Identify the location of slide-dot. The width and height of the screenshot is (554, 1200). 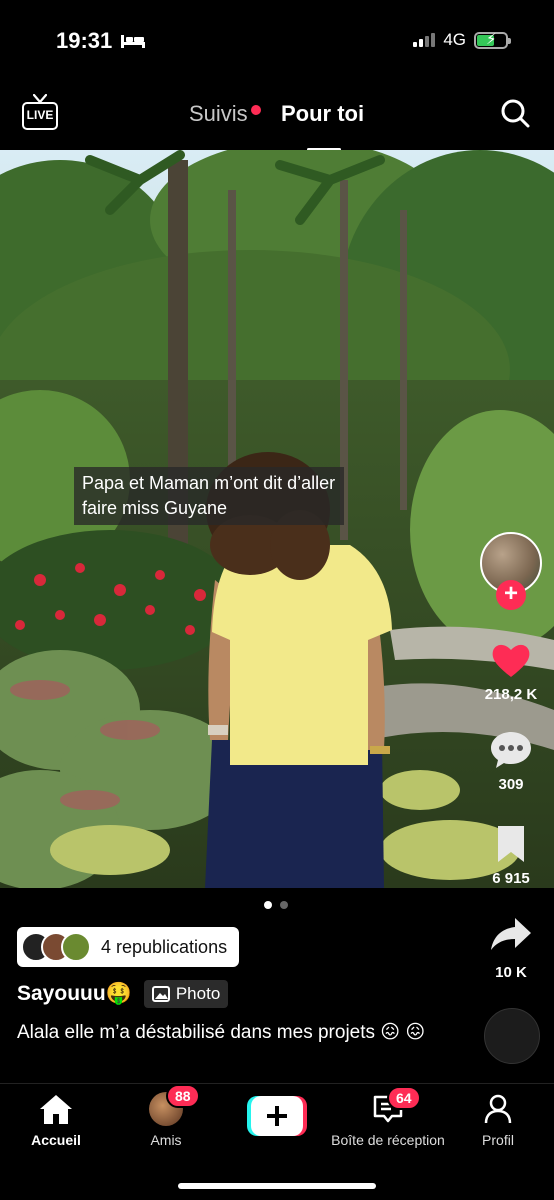
(284, 905).